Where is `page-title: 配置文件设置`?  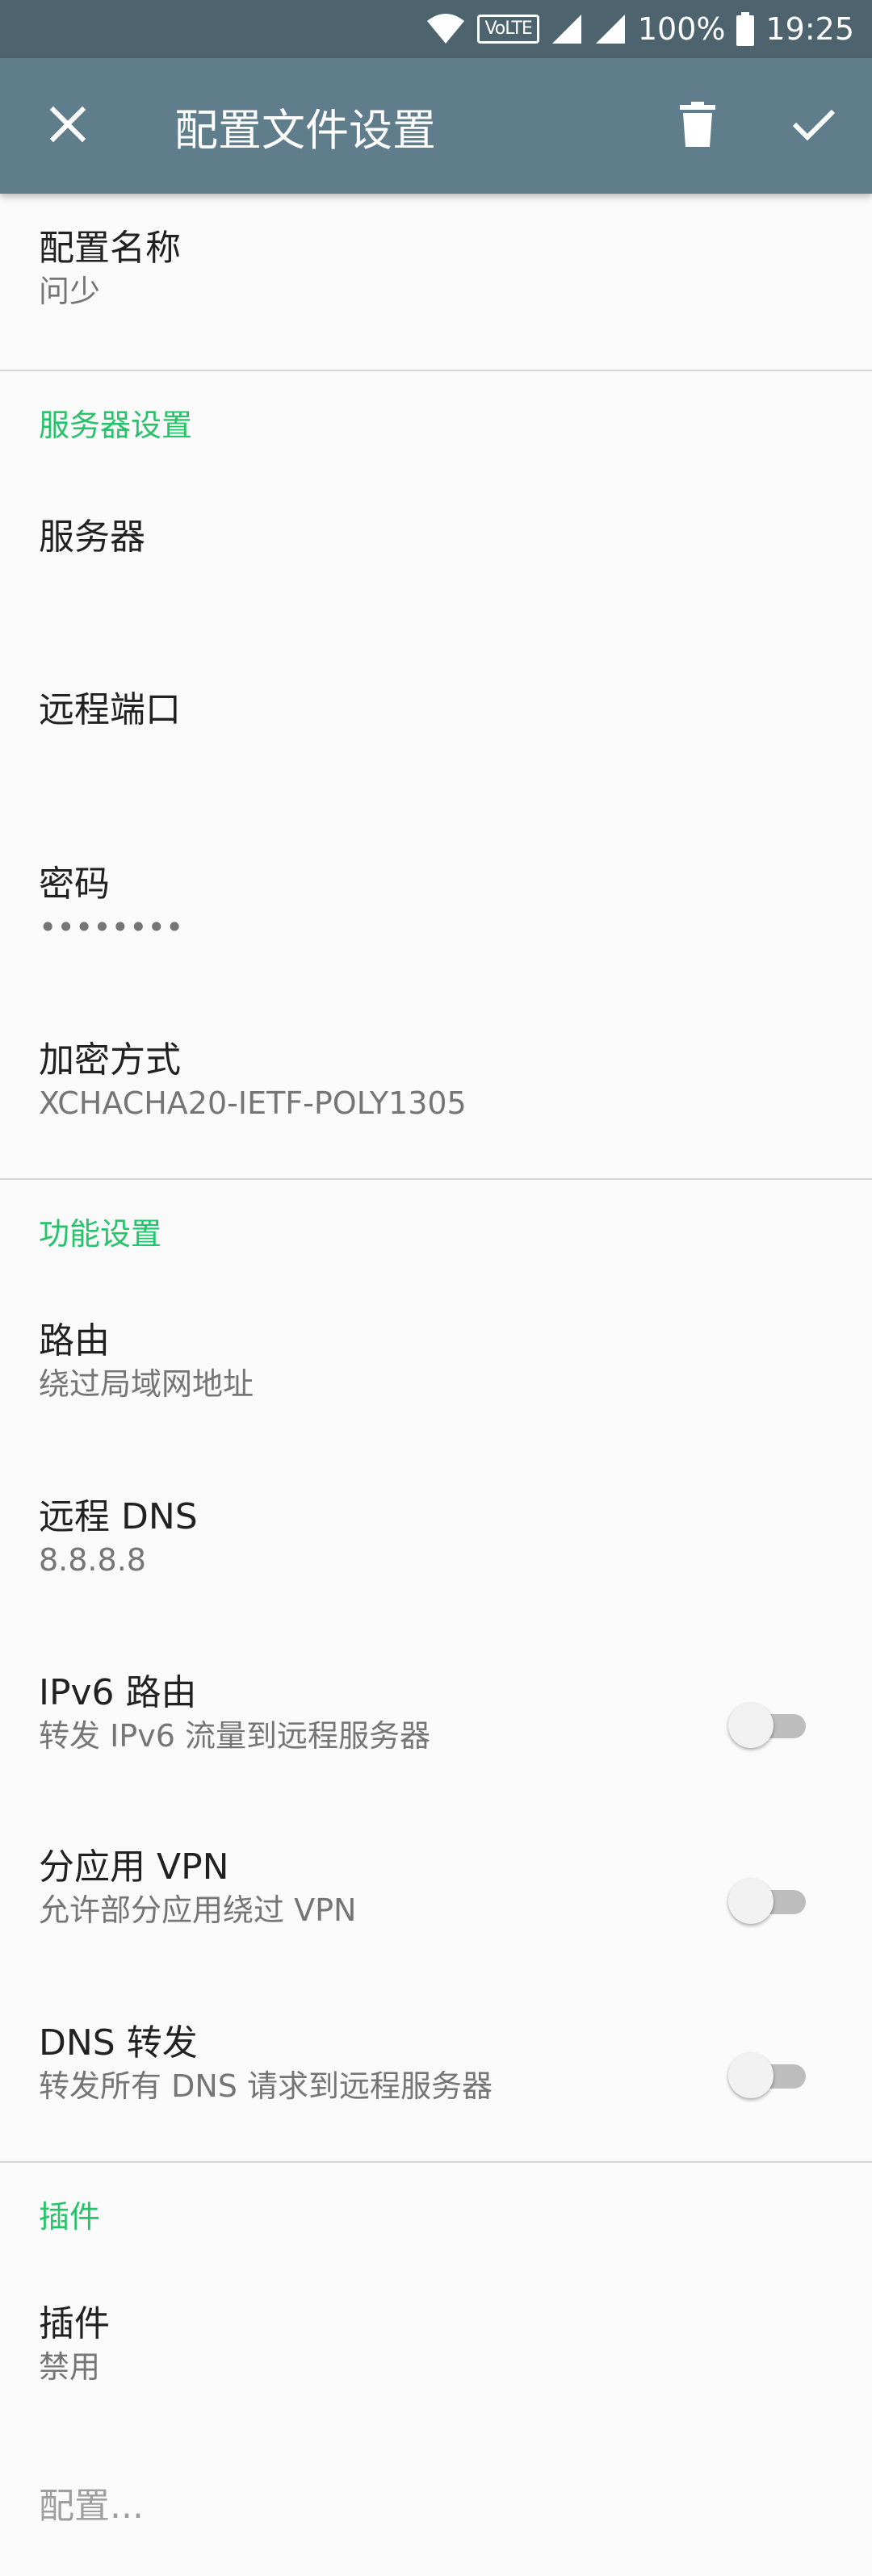
page-title: 配置文件设置 is located at coordinates (305, 130).